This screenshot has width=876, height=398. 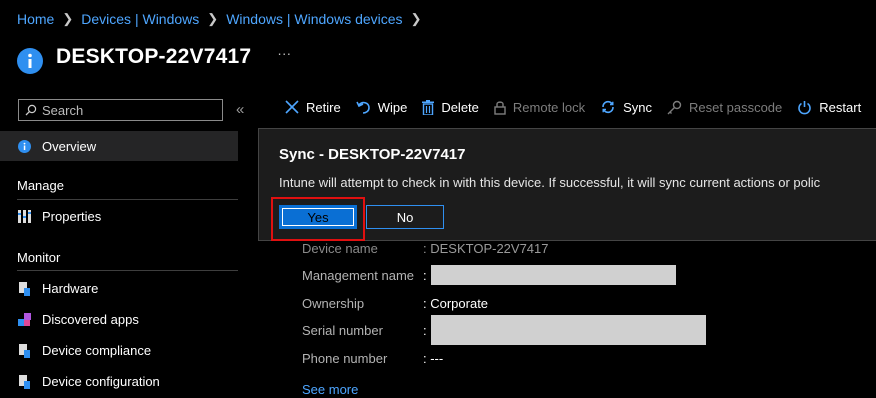 I want to click on wipe-button: Wipe, so click(x=381, y=107).